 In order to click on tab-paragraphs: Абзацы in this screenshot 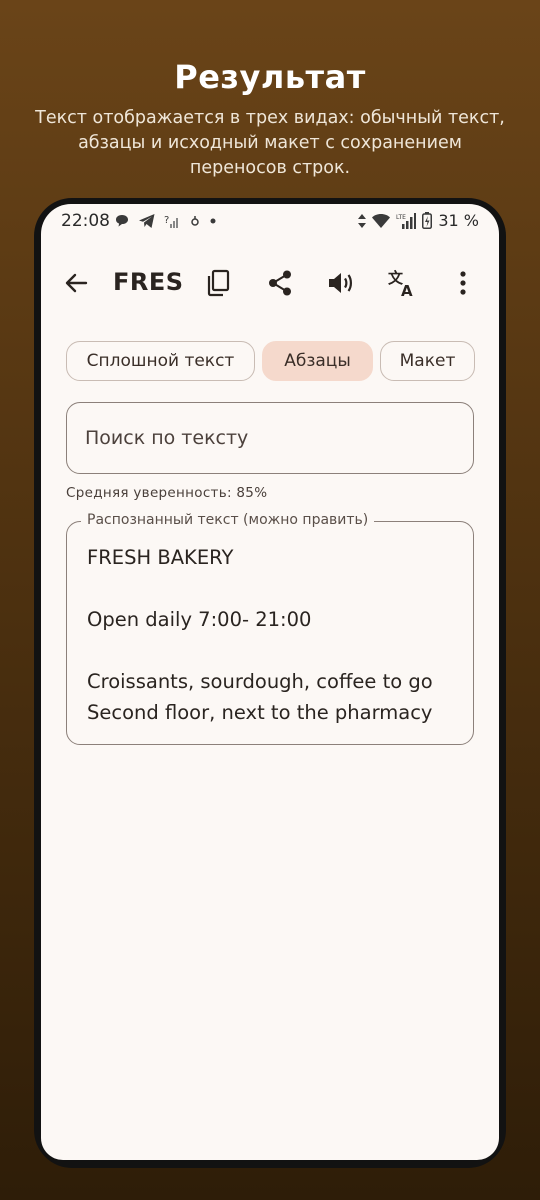, I will do `click(317, 361)`.